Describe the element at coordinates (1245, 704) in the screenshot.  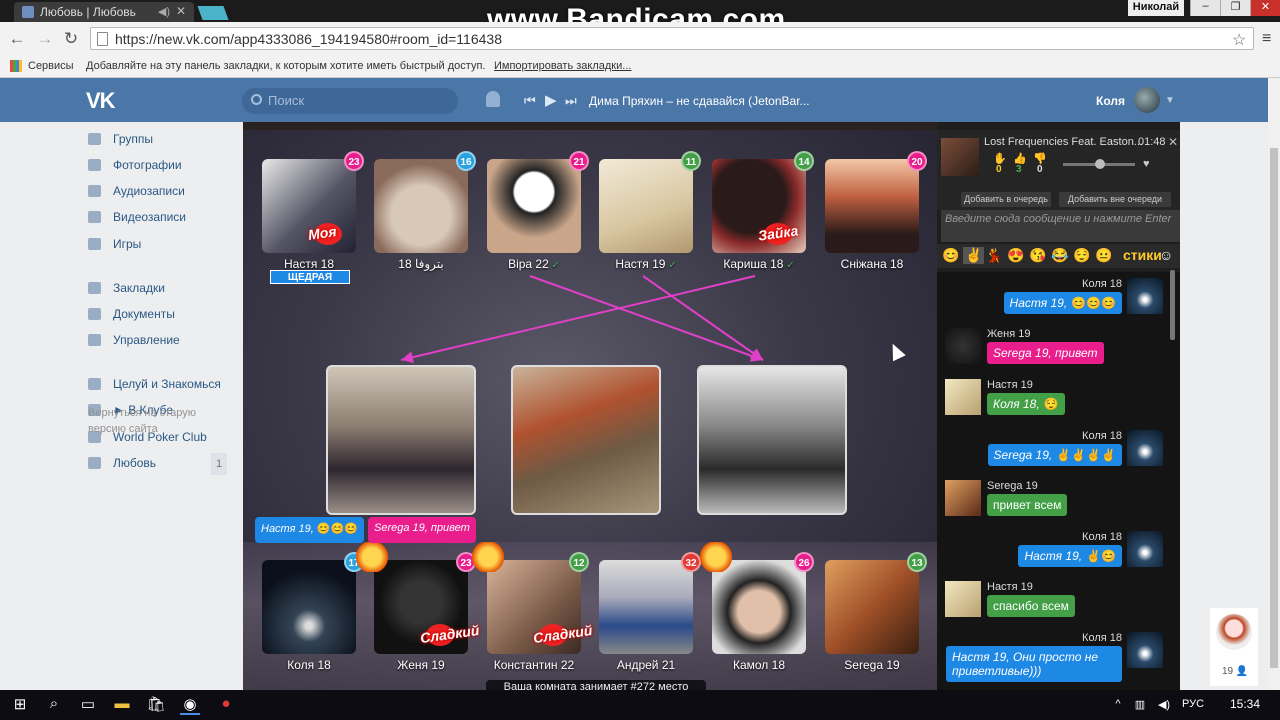
I see `clock: 15:34` at that location.